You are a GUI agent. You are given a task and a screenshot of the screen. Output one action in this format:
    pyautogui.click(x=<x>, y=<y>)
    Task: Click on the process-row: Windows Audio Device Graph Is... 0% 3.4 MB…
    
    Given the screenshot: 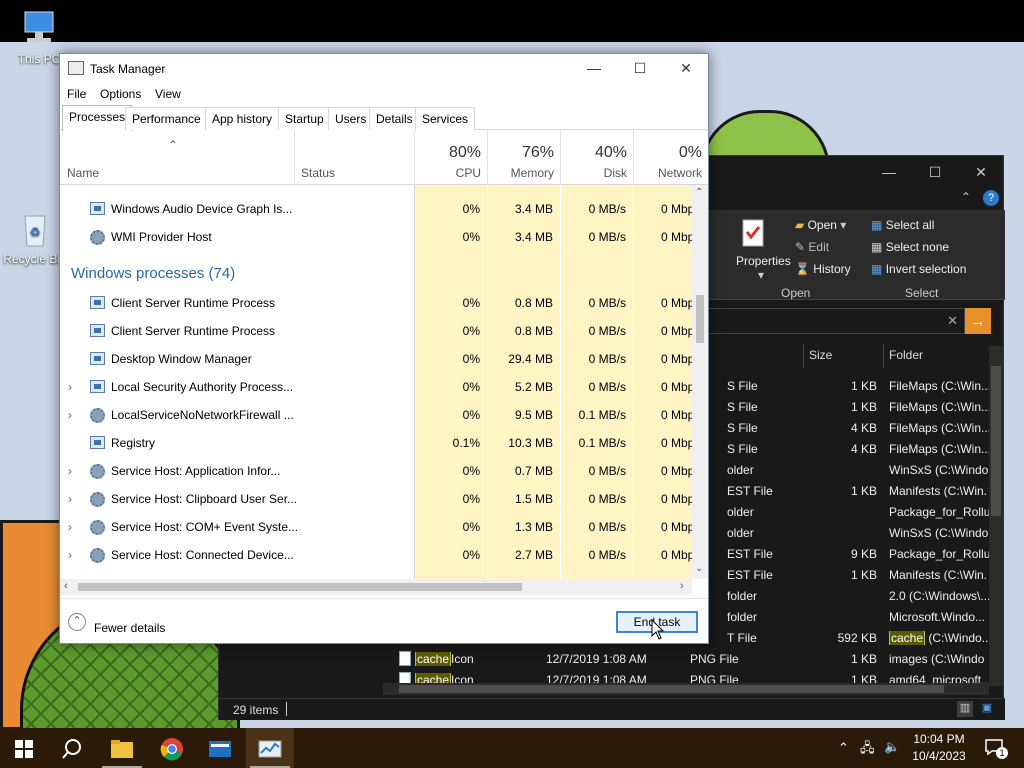 What is the action you would take?
    pyautogui.click(x=376, y=209)
    